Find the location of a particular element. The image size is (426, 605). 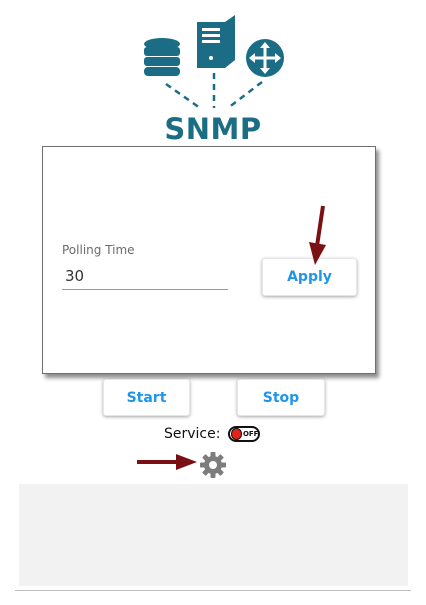

snmp-title: SNMP is located at coordinates (213, 129).